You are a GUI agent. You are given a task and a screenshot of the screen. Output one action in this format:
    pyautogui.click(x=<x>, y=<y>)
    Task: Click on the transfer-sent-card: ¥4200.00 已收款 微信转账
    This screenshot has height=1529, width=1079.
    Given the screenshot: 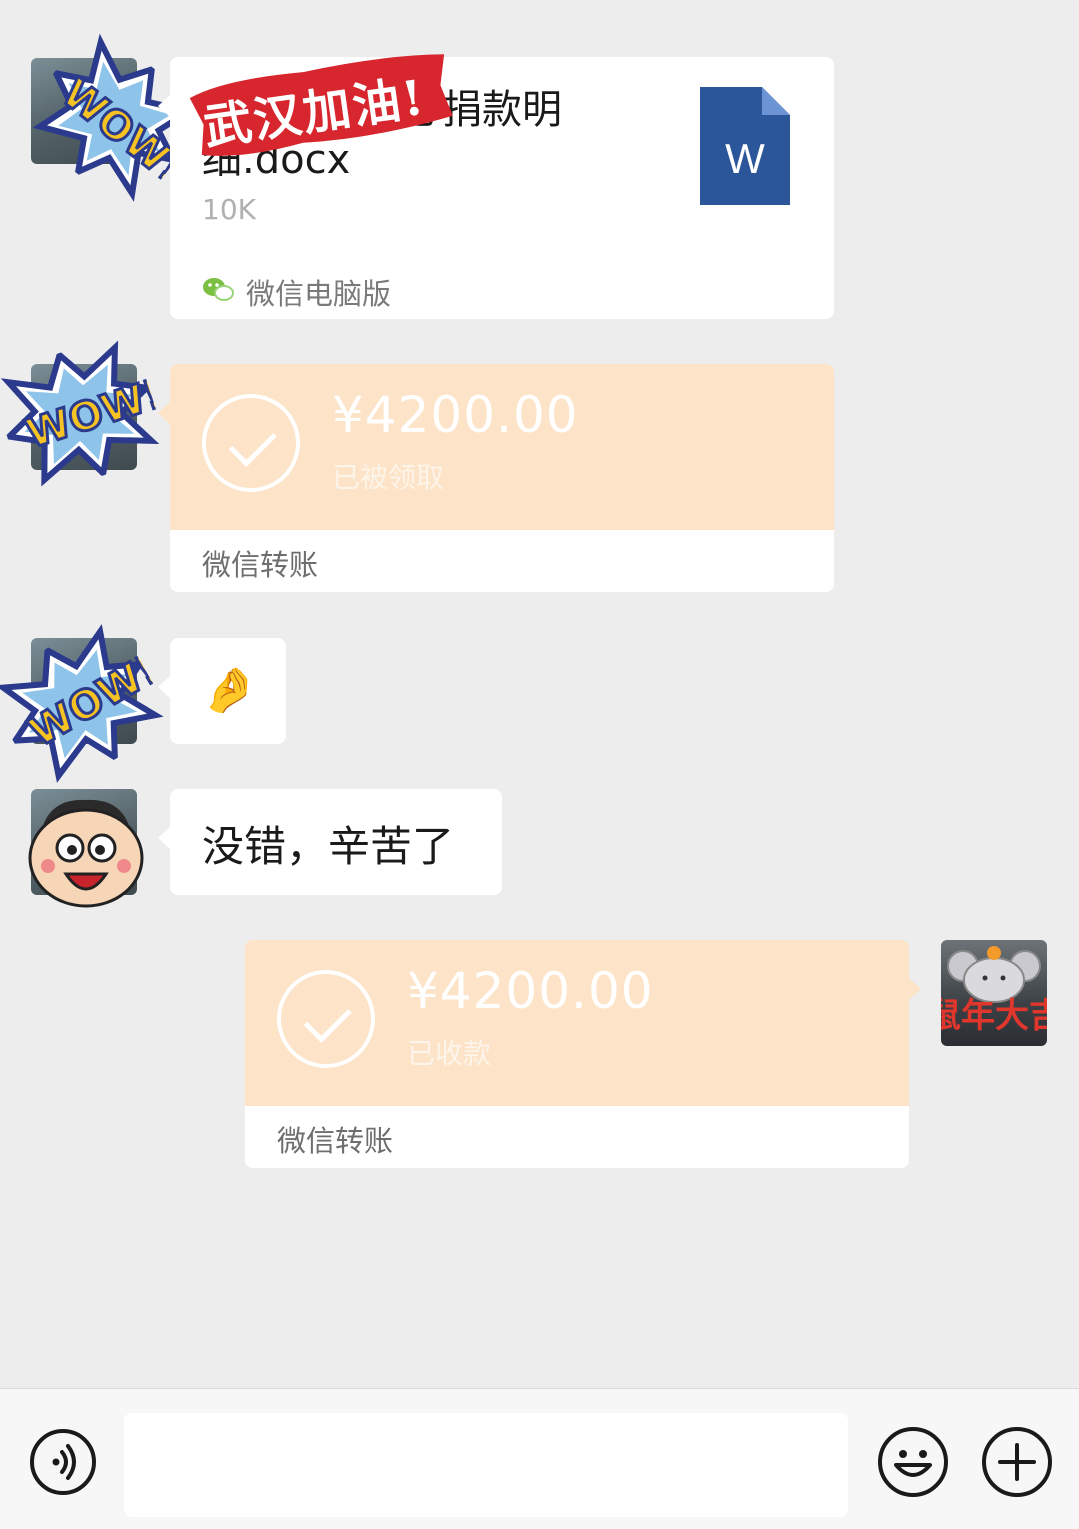 What is the action you would take?
    pyautogui.click(x=583, y=1054)
    